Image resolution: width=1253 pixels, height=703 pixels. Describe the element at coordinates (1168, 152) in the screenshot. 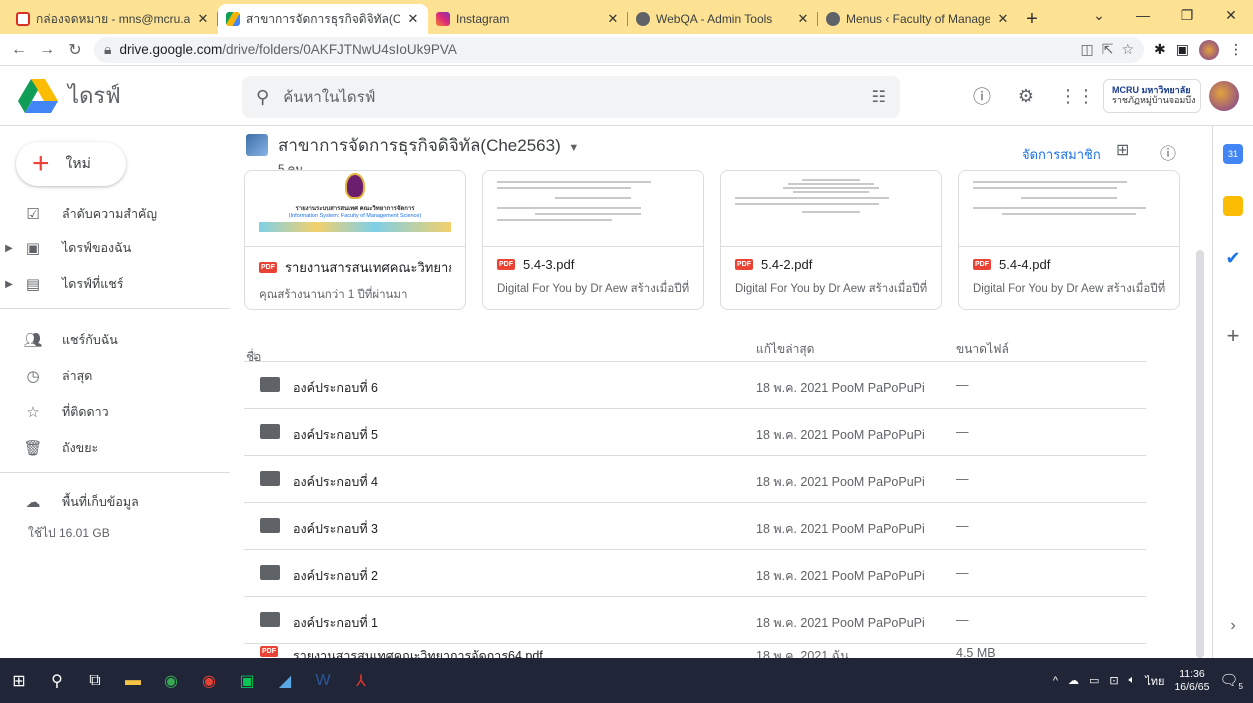

I see `info-icon: ⓘ` at that location.